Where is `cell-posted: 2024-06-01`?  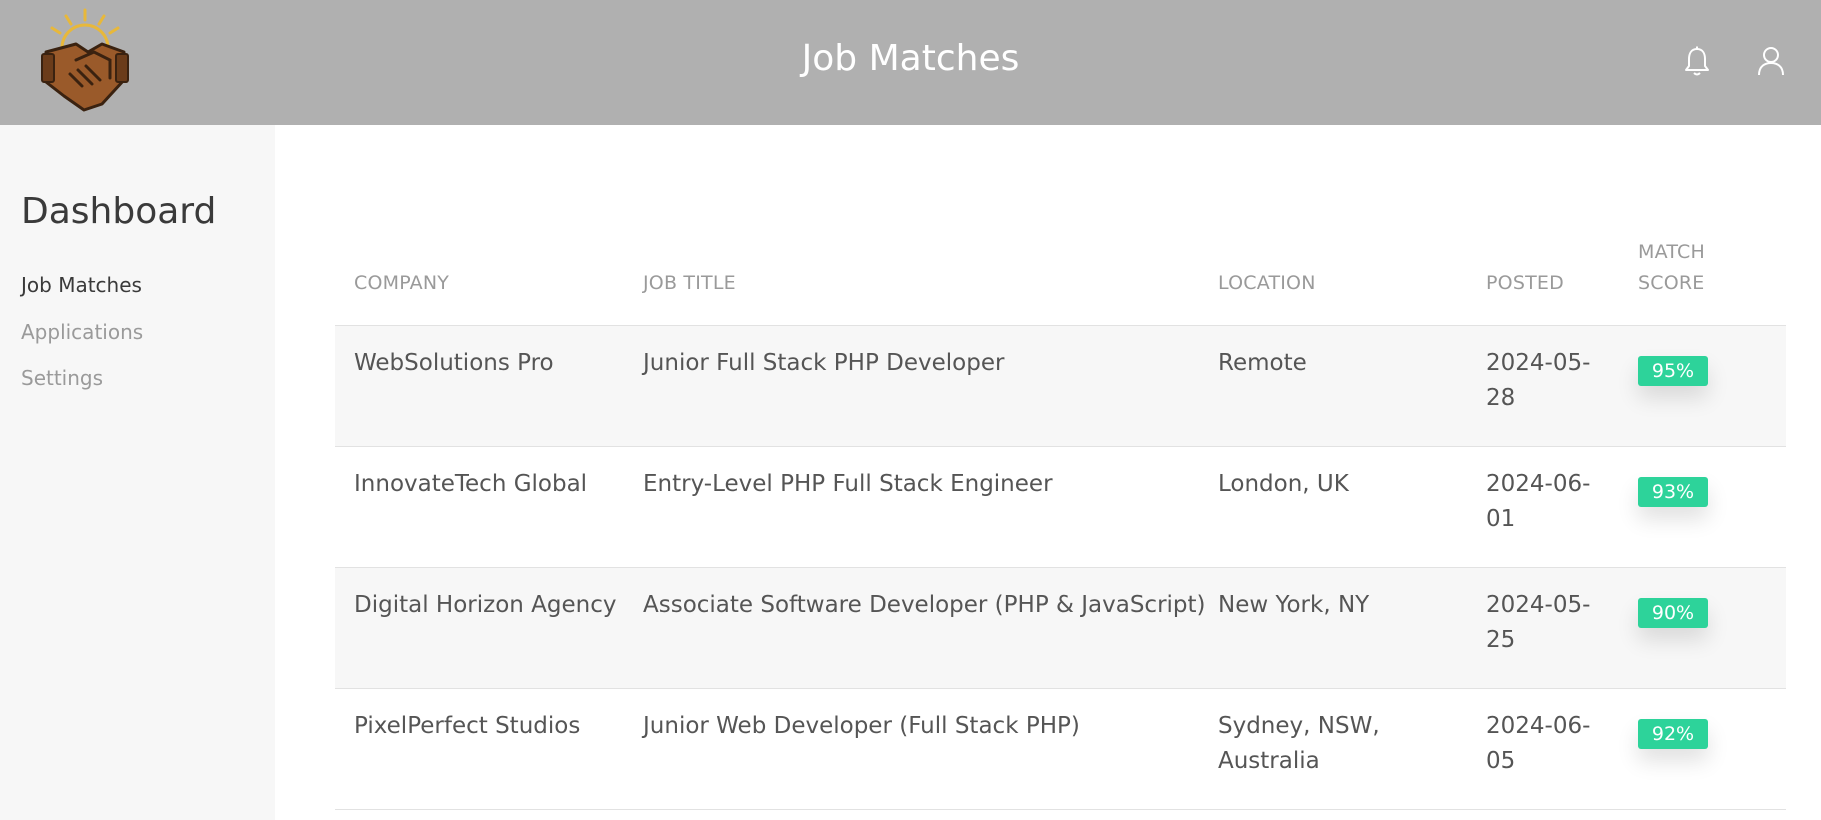
cell-posted: 2024-06-01 is located at coordinates (1538, 501).